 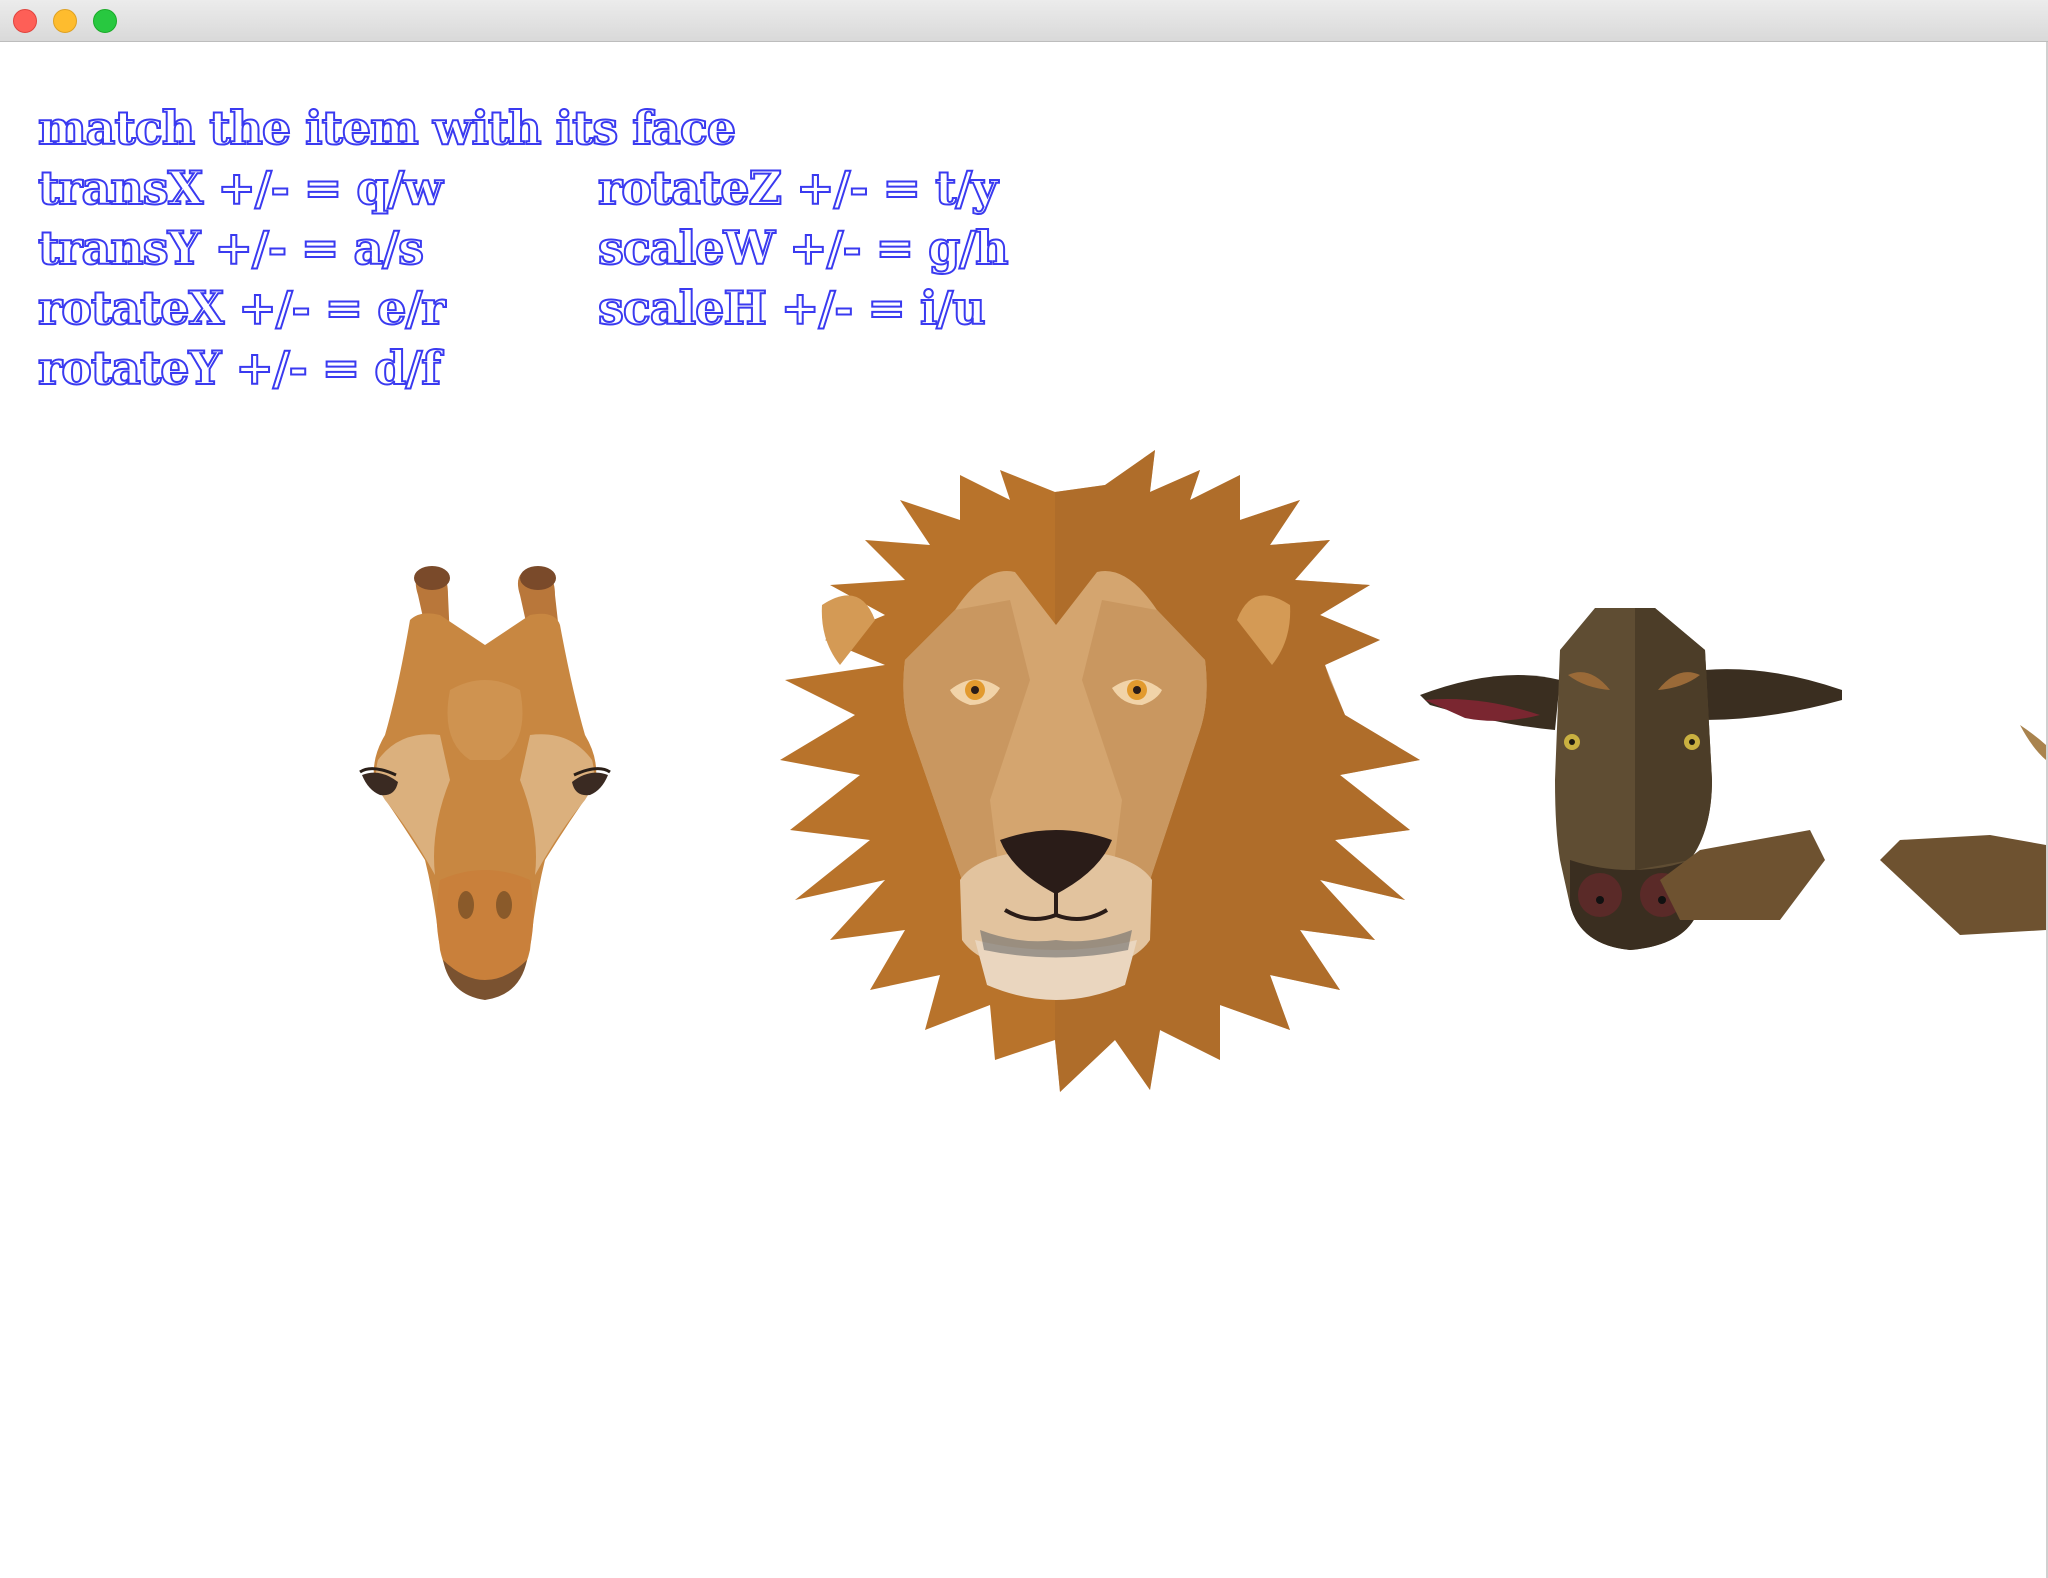 I want to click on lion-face-icon, so click(x=1100, y=771).